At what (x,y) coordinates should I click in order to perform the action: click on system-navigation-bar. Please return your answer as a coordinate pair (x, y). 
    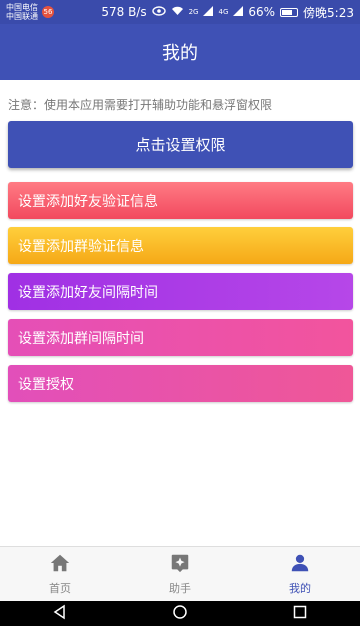
    Looking at the image, I should click on (180, 613).